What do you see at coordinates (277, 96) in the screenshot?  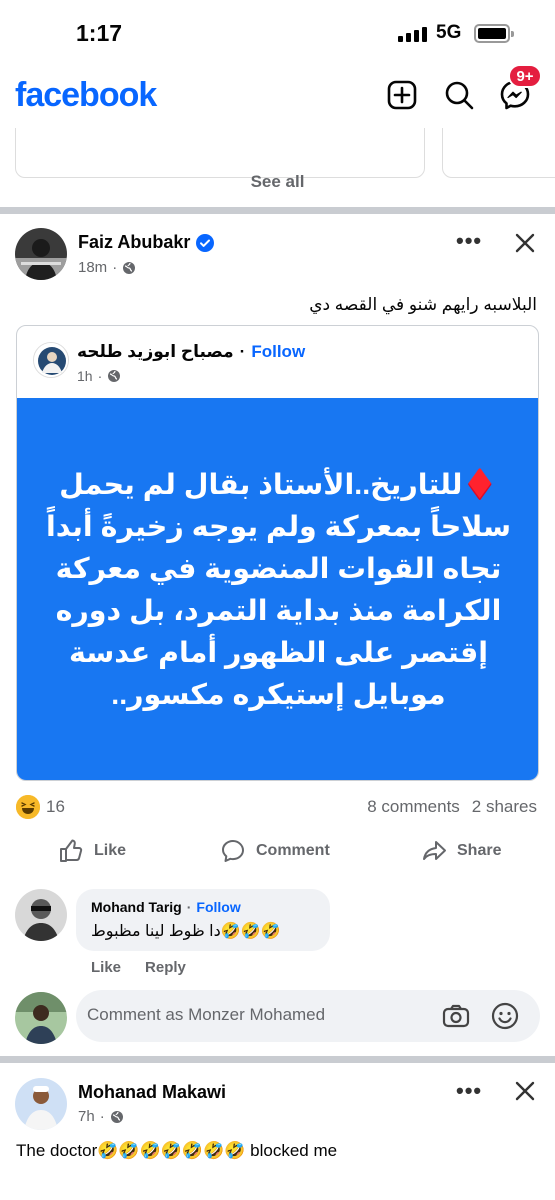 I see `top-bar: facebook 9+` at bounding box center [277, 96].